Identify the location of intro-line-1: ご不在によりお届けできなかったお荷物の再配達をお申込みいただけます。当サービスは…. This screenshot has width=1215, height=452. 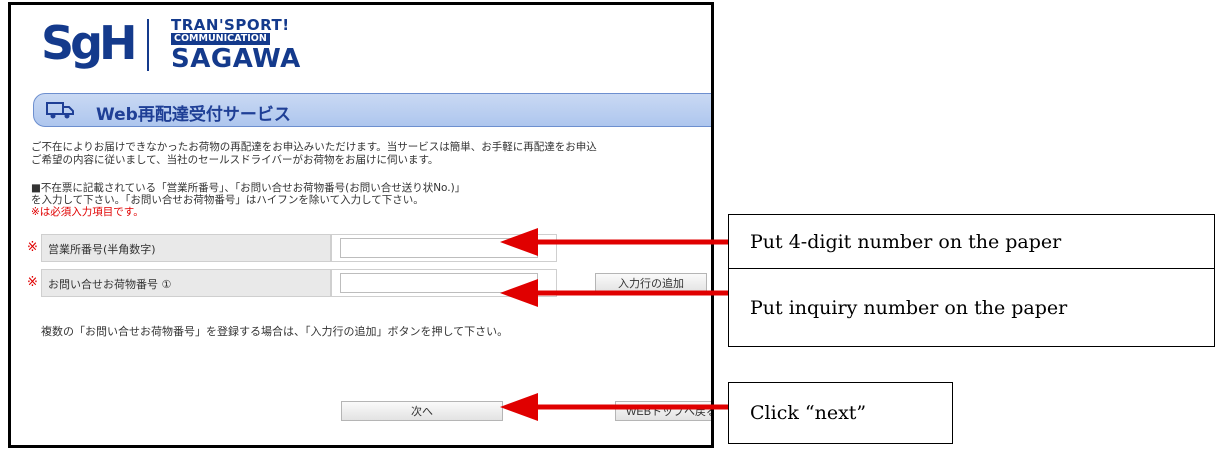
(314, 147).